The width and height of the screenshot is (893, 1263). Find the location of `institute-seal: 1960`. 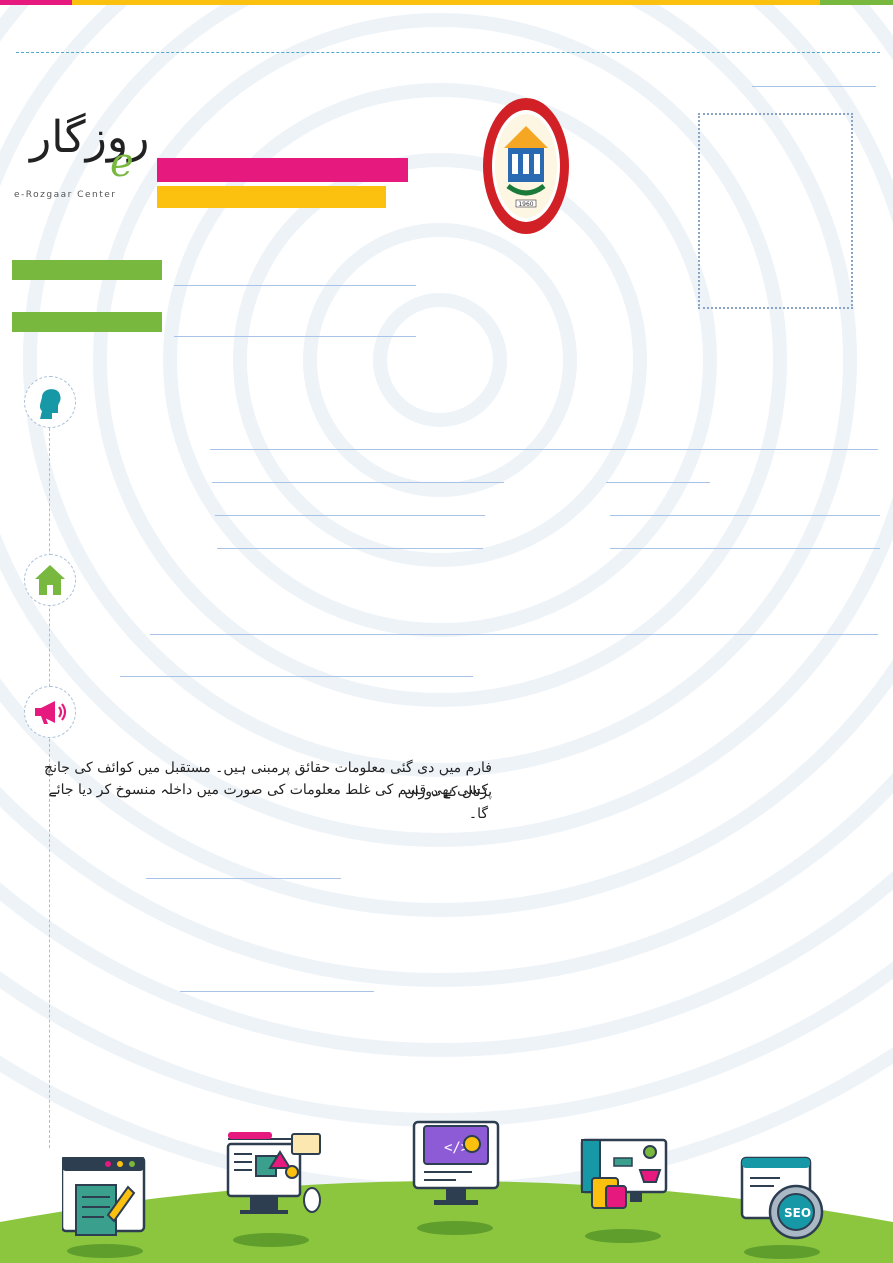

institute-seal: 1960 is located at coordinates (526, 166).